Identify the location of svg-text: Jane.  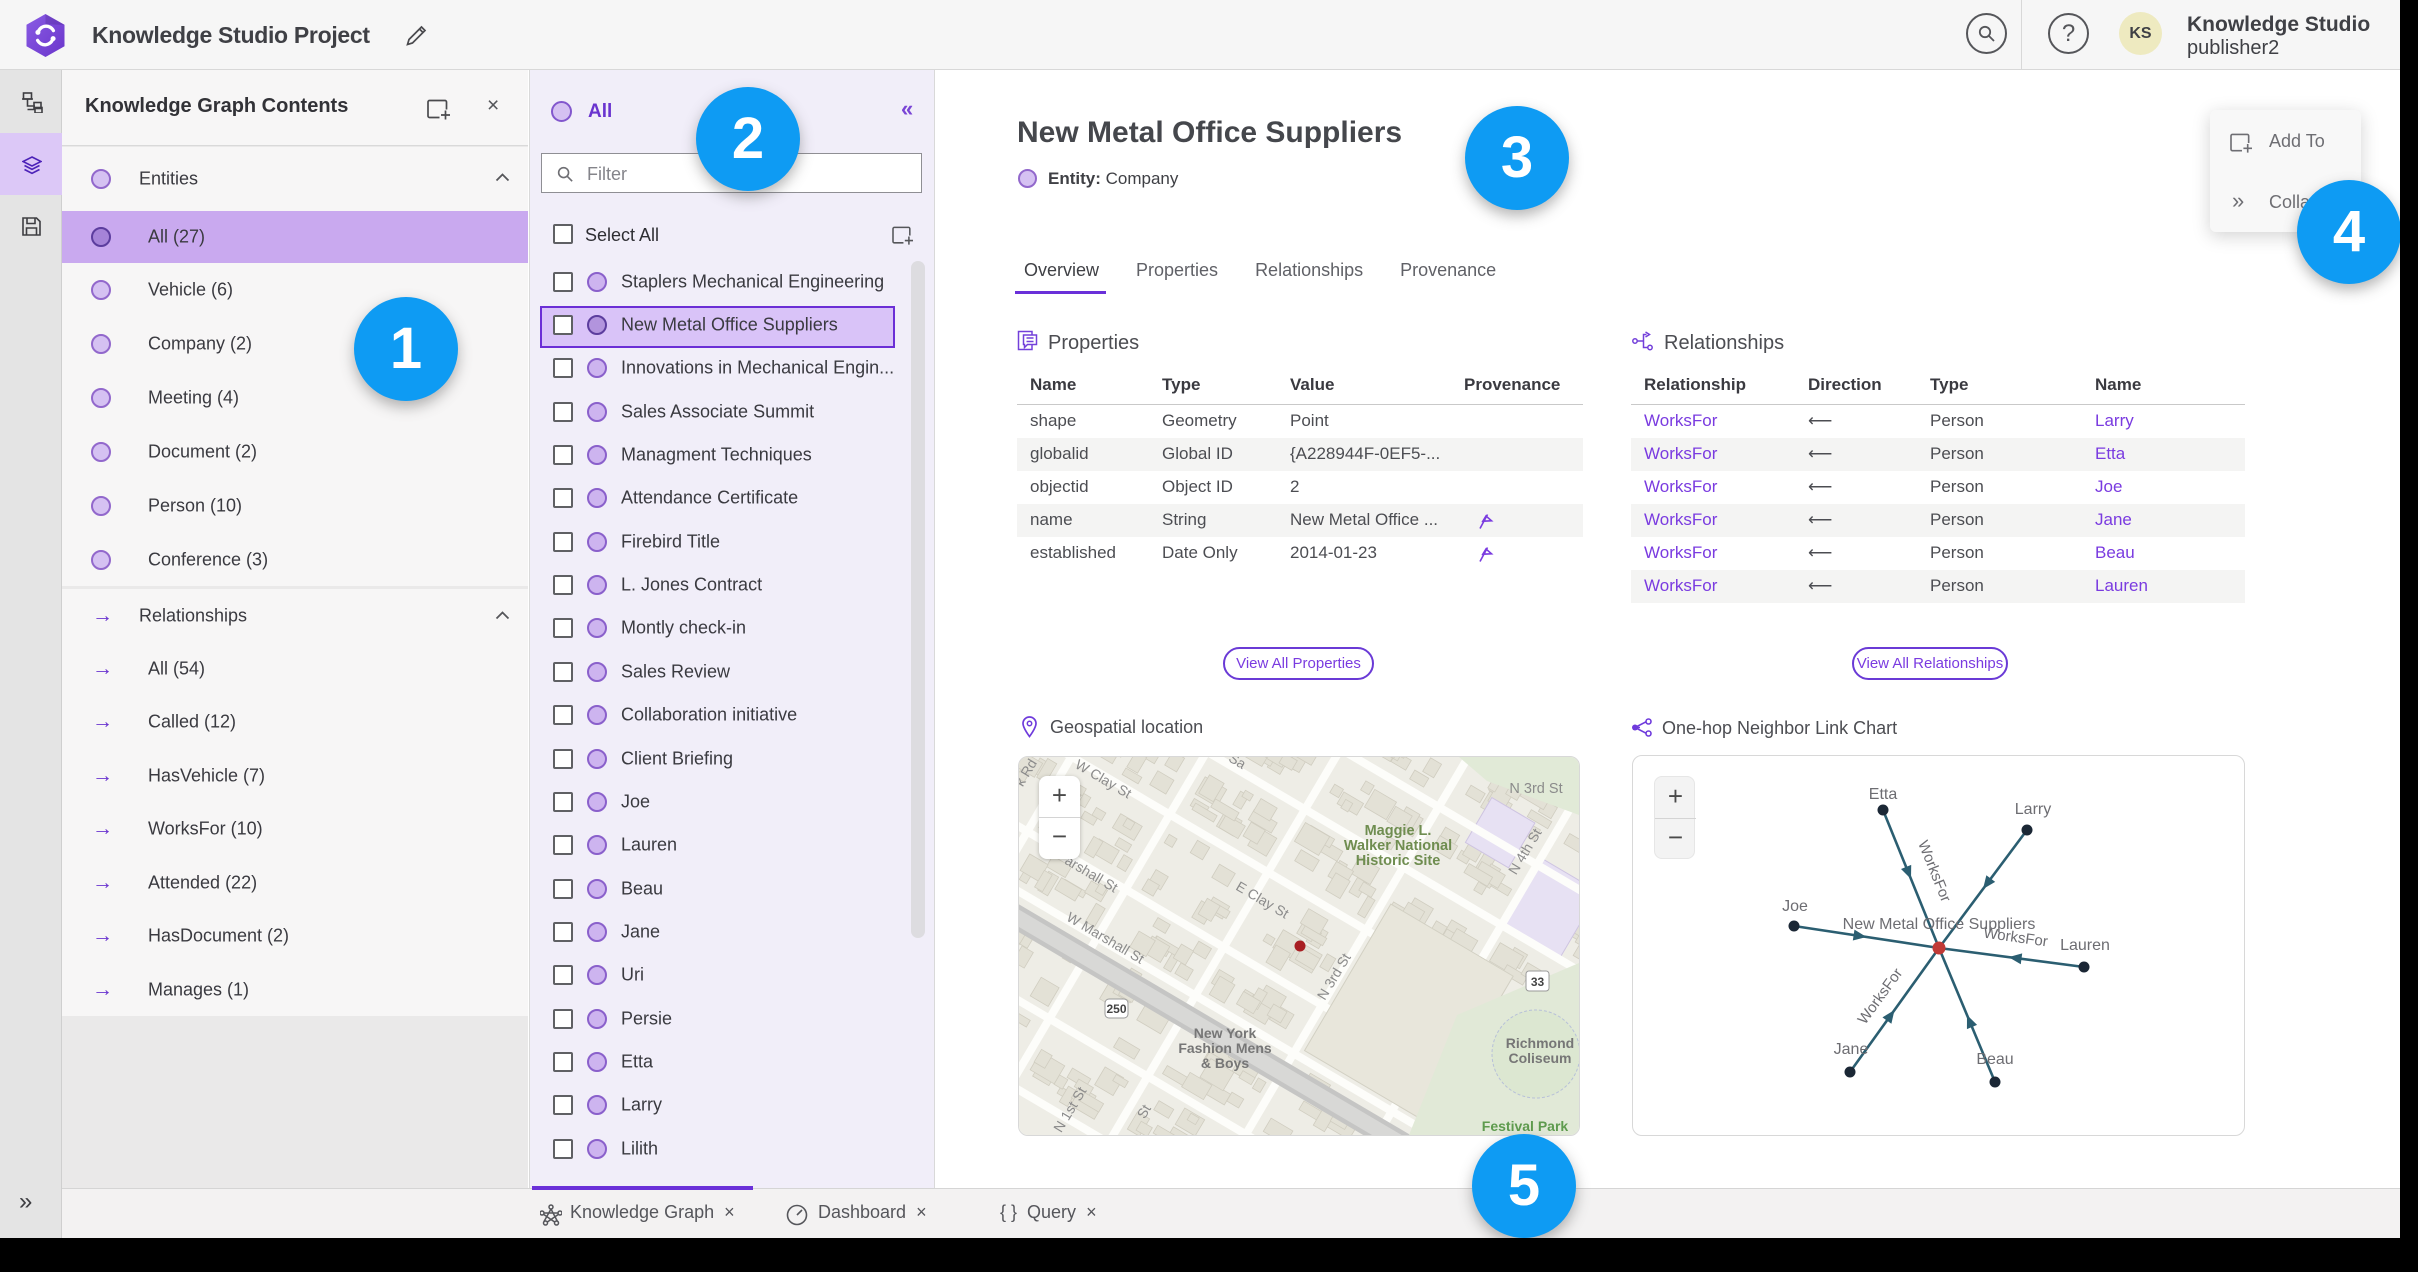
(1851, 1049).